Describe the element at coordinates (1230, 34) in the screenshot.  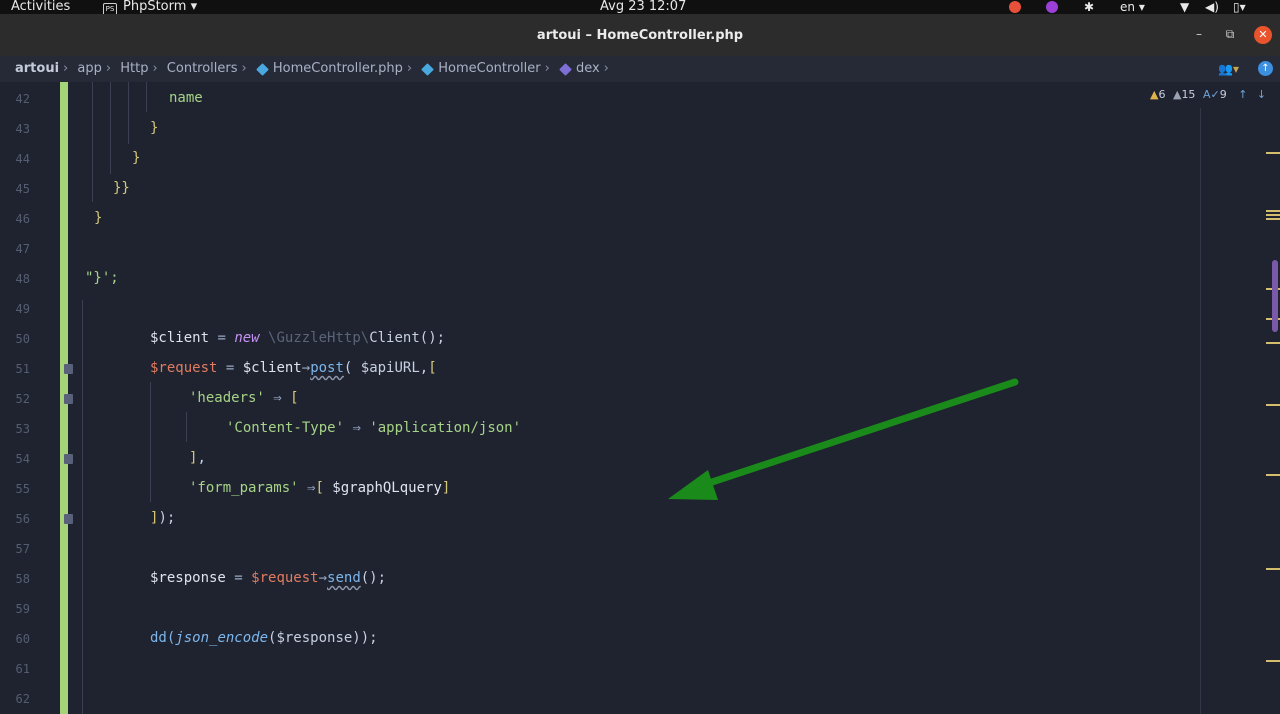
I see `maximize-icon: ⧉` at that location.